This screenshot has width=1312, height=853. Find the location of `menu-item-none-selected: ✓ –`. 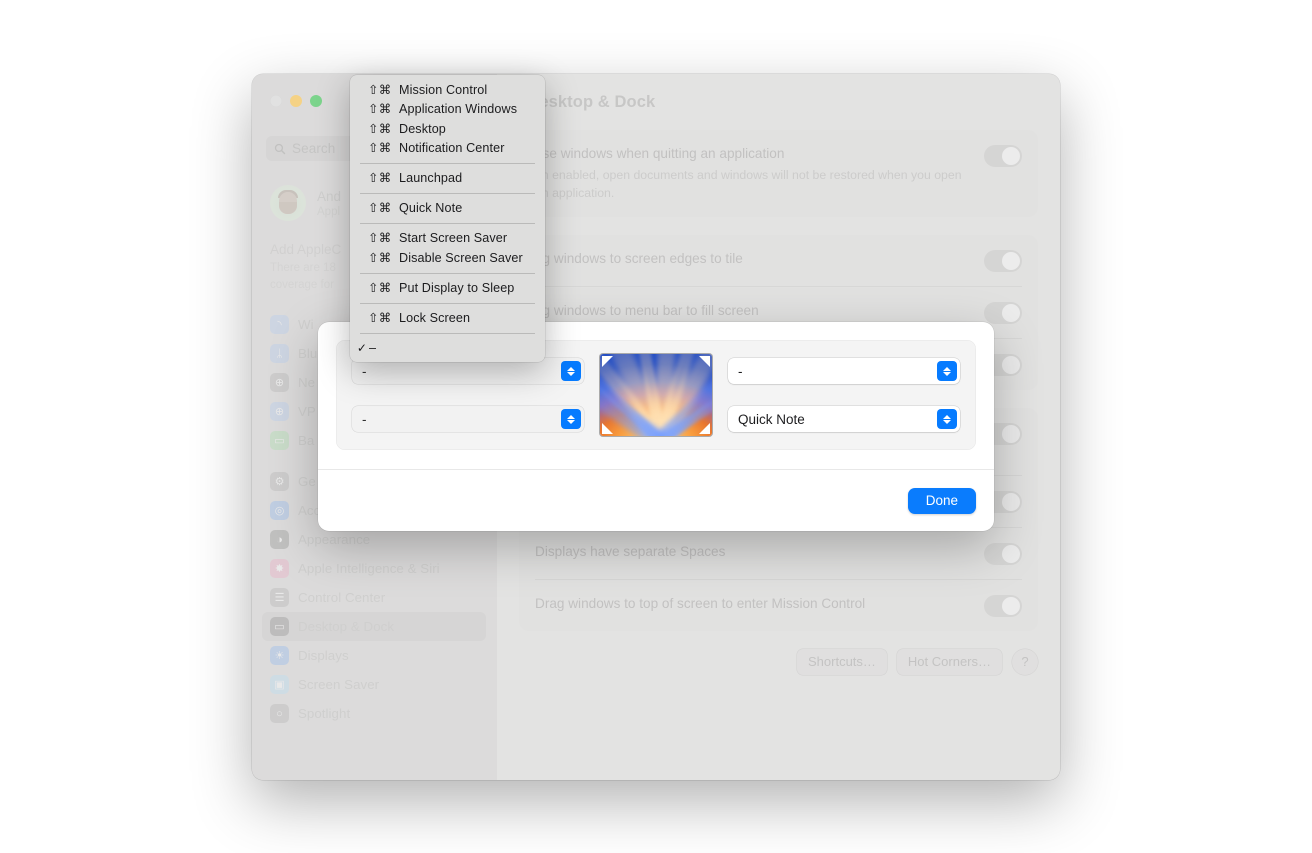

menu-item-none-selected: ✓ – is located at coordinates (447, 348).